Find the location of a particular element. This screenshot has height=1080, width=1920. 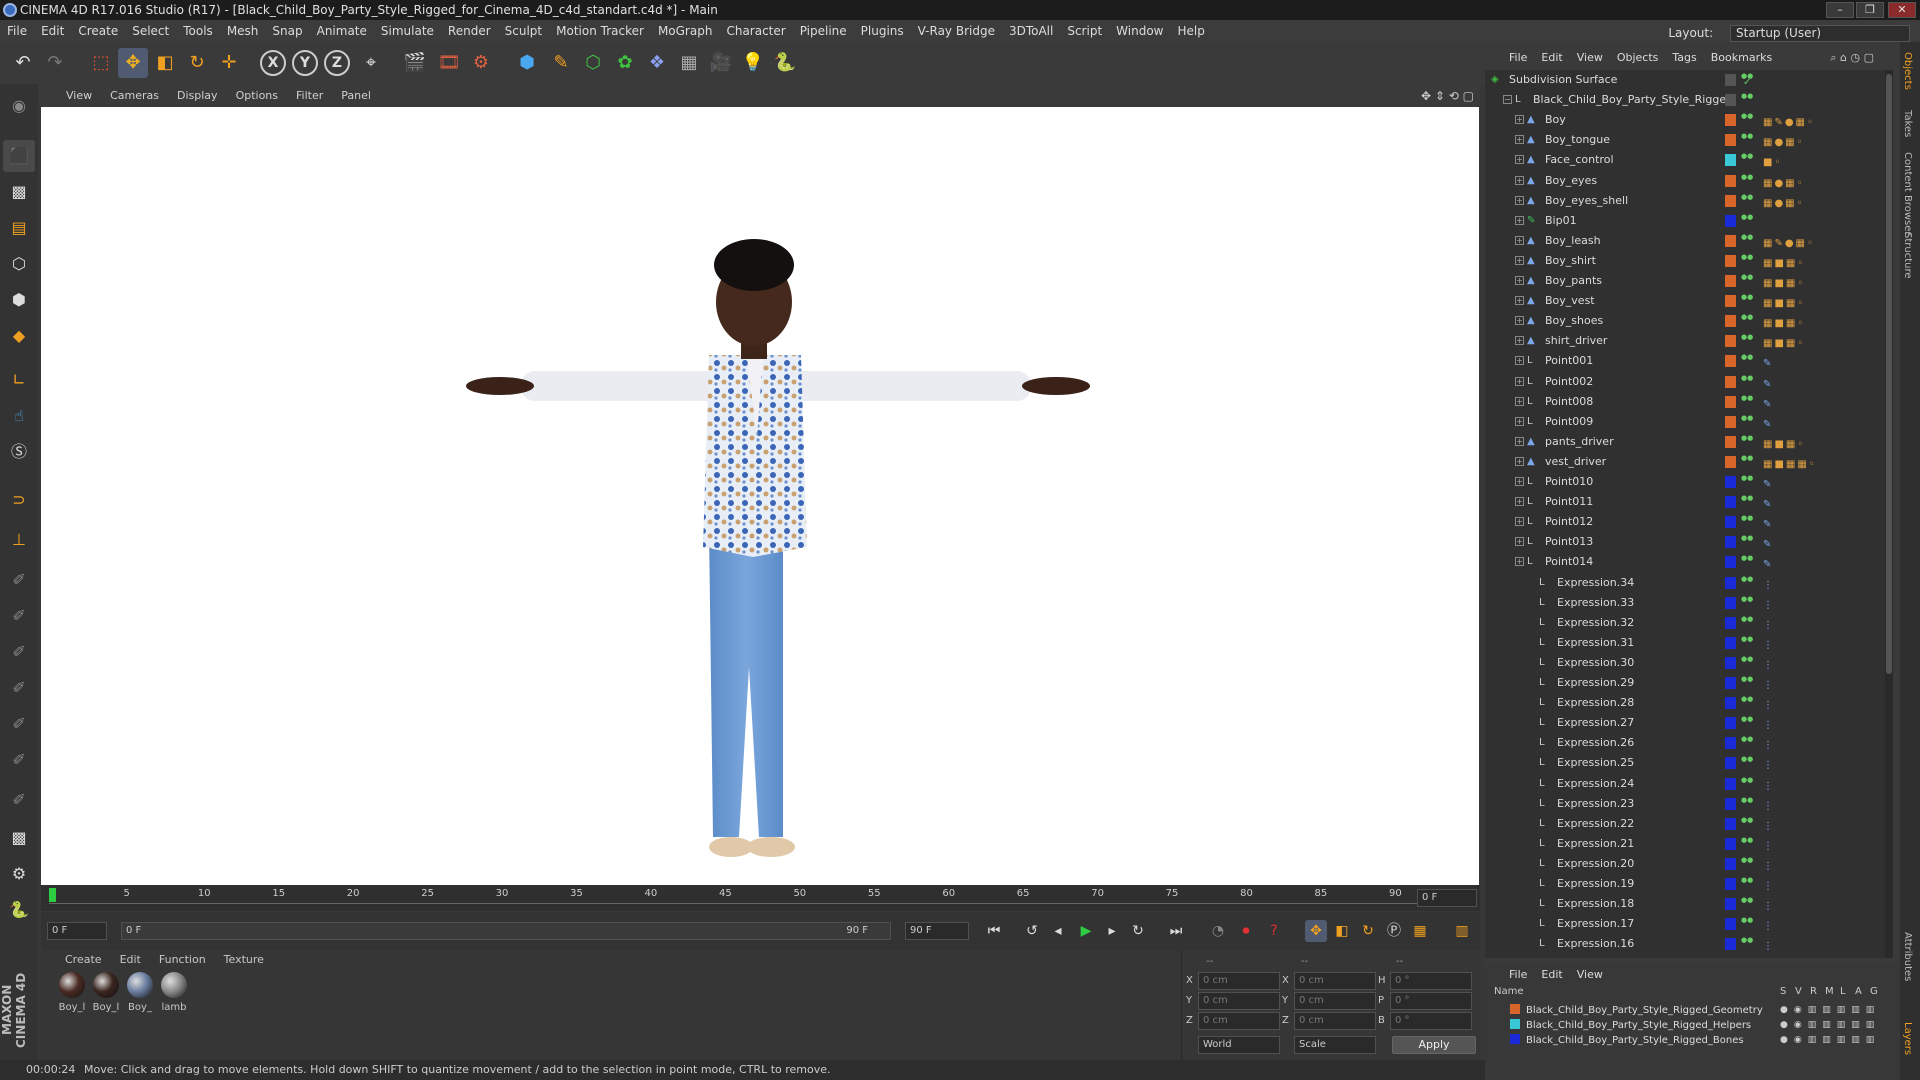

current-frame-field: 0 F is located at coordinates (1447, 898).